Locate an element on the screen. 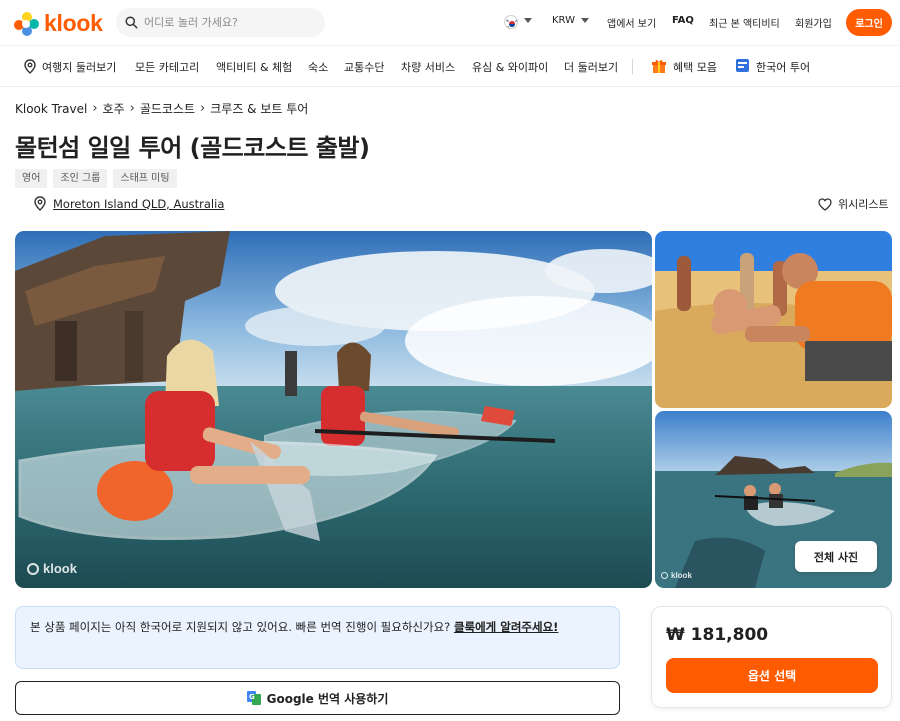 This screenshot has height=721, width=900. nav-divider is located at coordinates (632, 66).